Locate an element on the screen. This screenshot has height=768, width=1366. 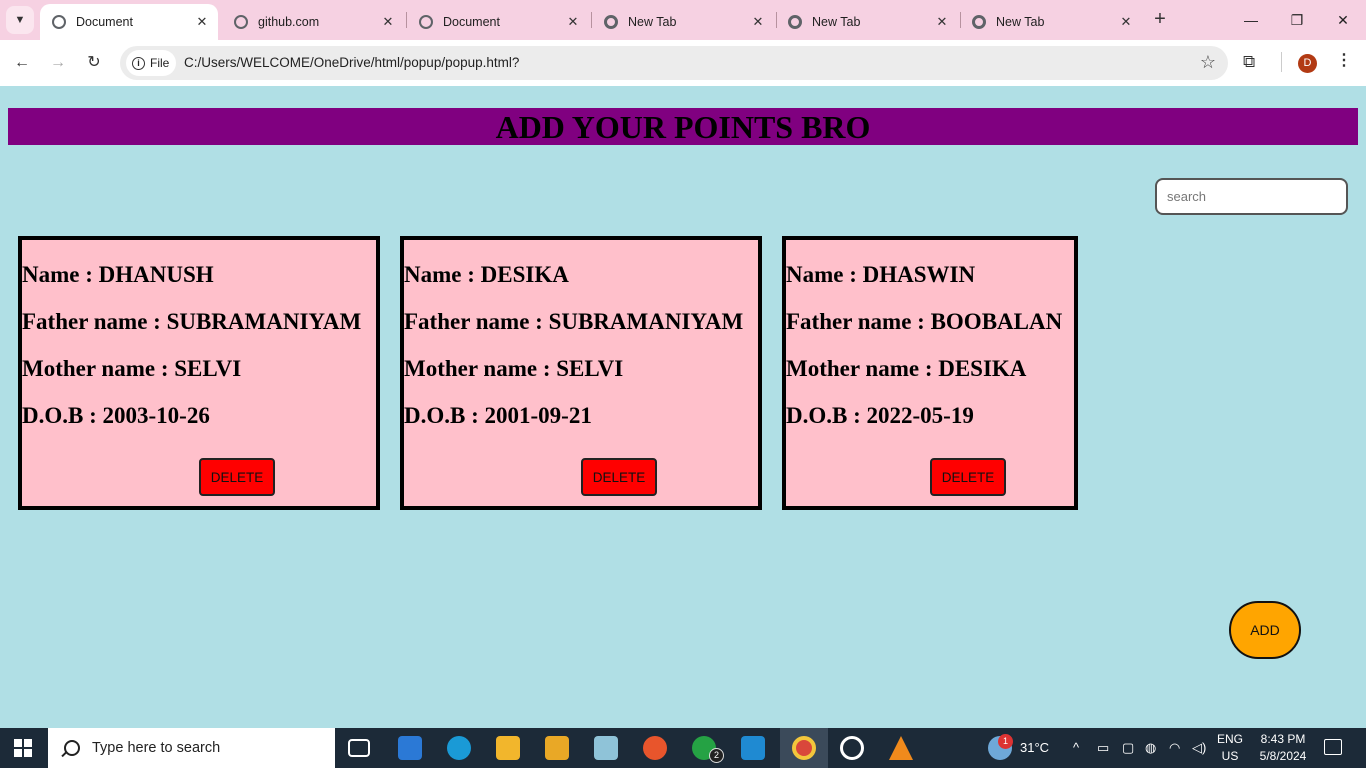
clock-time: 8:43 PM is located at coordinates (1283, 739).